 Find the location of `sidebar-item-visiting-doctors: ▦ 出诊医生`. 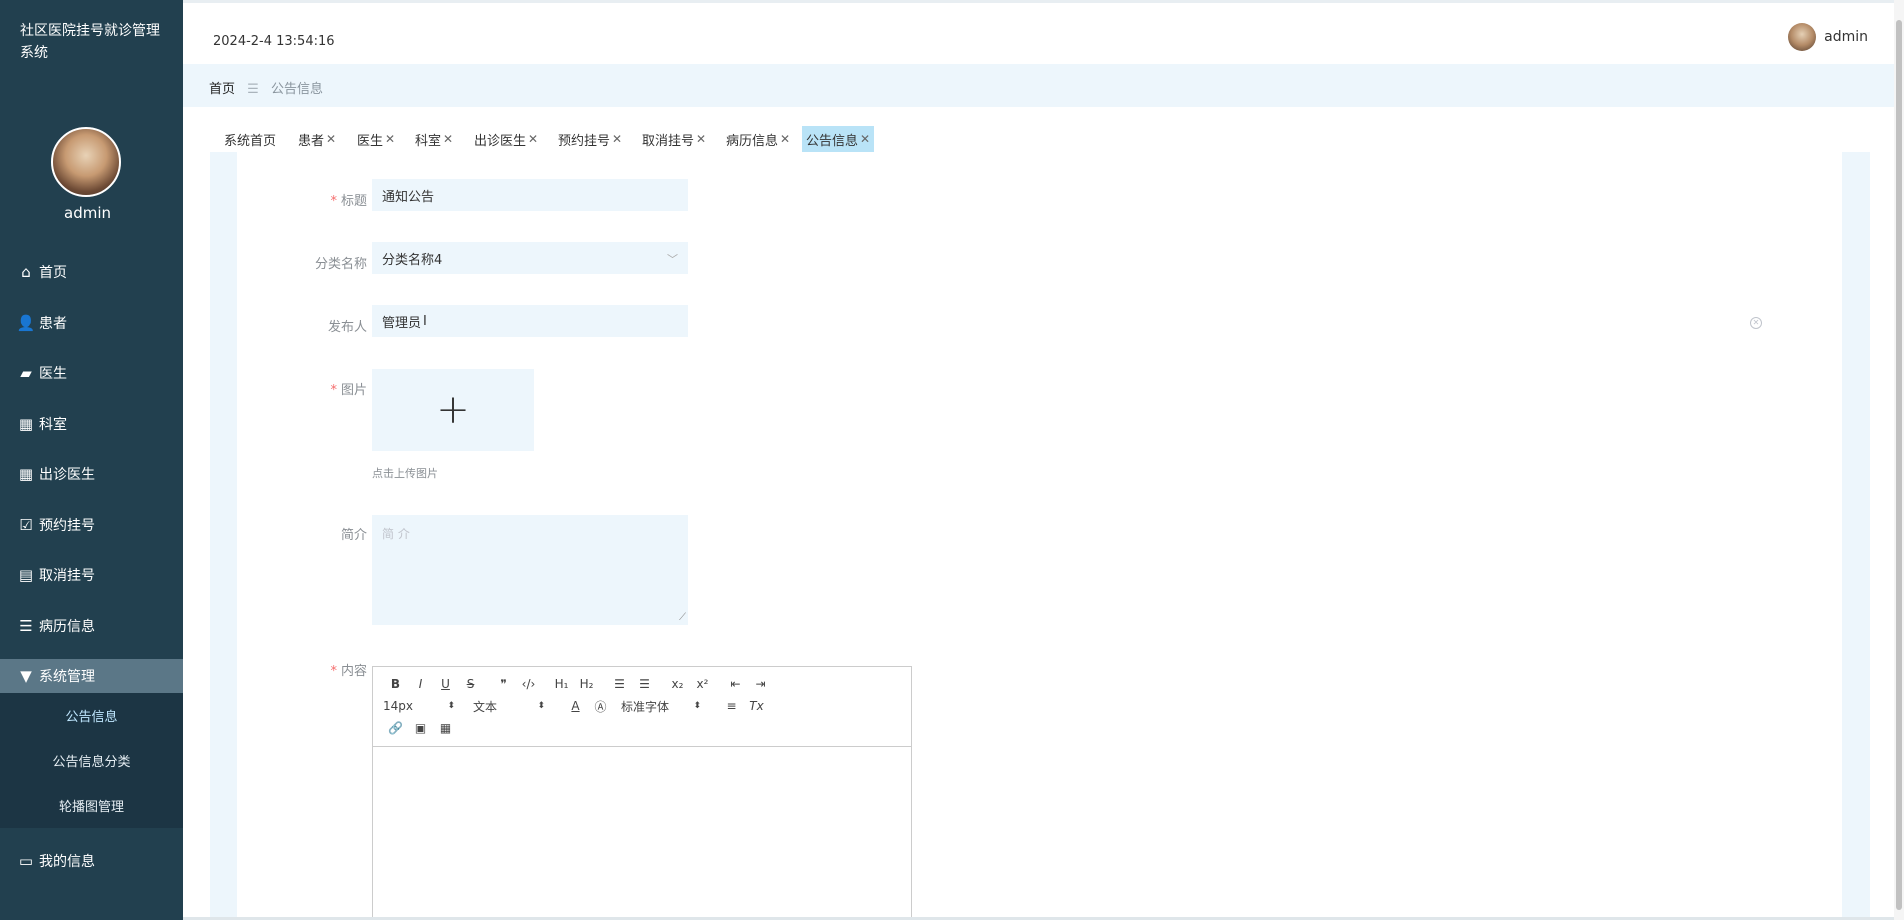

sidebar-item-visiting-doctors: ▦ 出诊医生 is located at coordinates (91, 474).